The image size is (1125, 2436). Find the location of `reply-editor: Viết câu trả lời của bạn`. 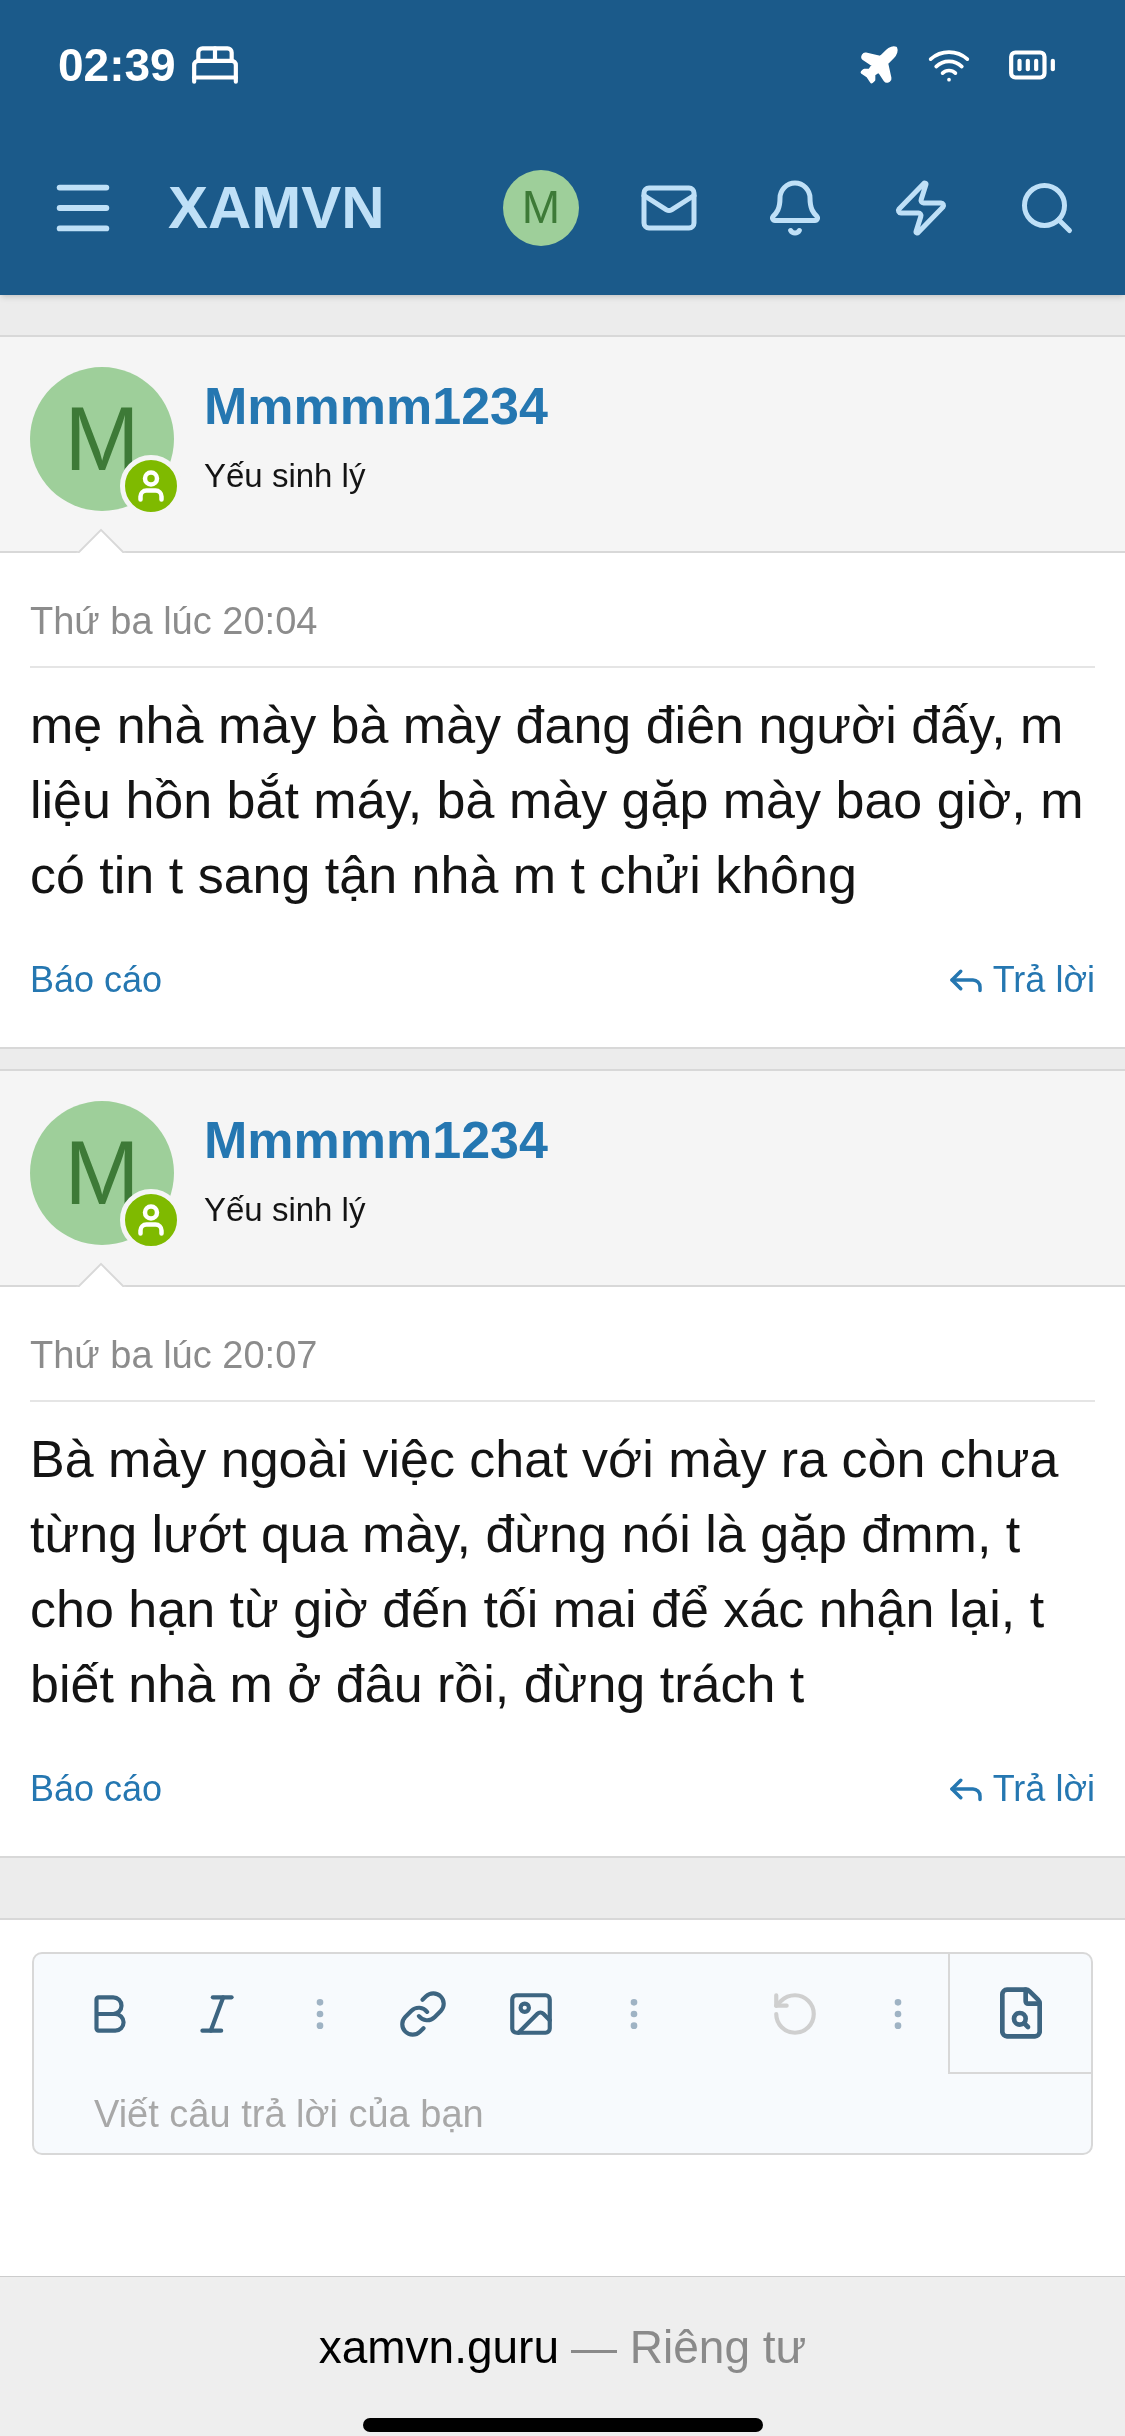

reply-editor: Viết câu trả lời của bạn is located at coordinates (562, 2053).